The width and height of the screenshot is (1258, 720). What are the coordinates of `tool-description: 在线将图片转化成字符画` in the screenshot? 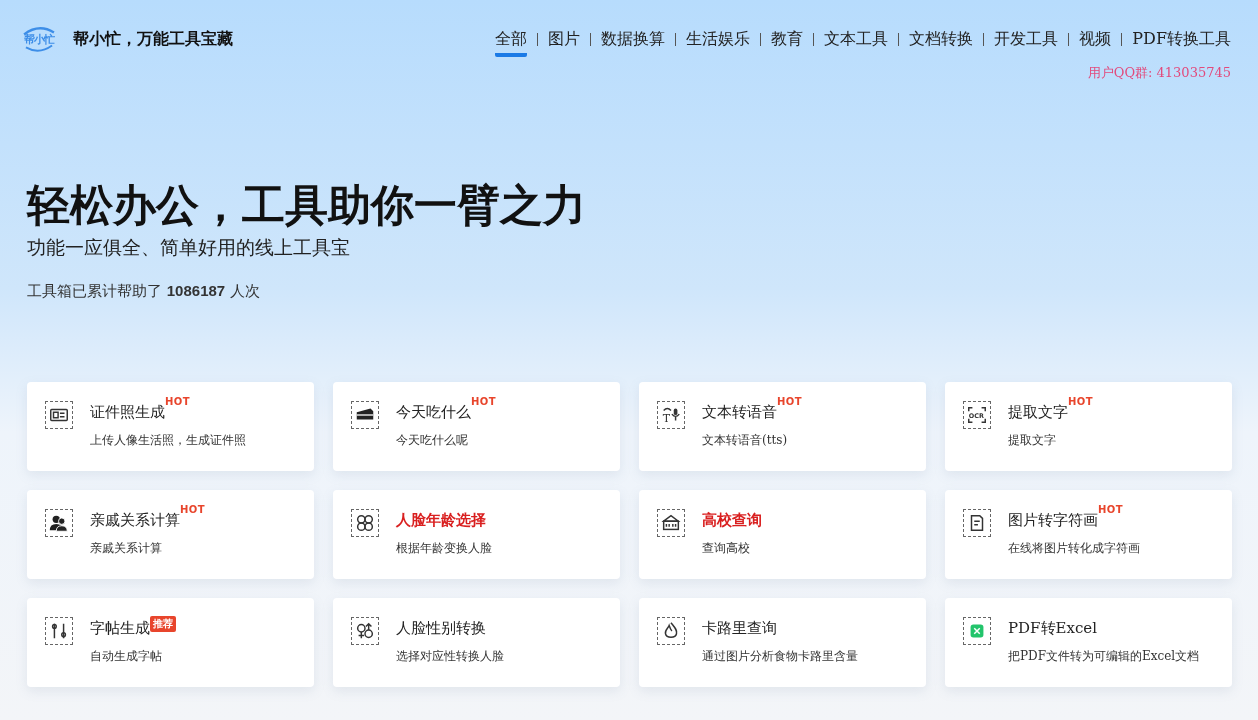 It's located at (1074, 548).